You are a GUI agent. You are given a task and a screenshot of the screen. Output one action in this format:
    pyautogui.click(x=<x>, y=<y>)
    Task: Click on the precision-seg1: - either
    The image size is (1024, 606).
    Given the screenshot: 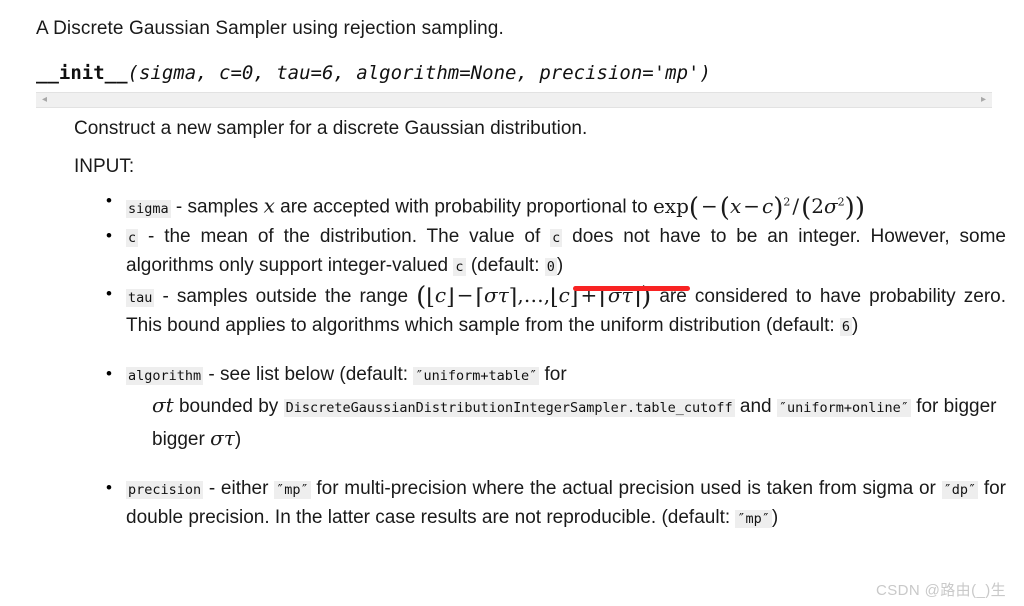 What is the action you would take?
    pyautogui.click(x=239, y=488)
    